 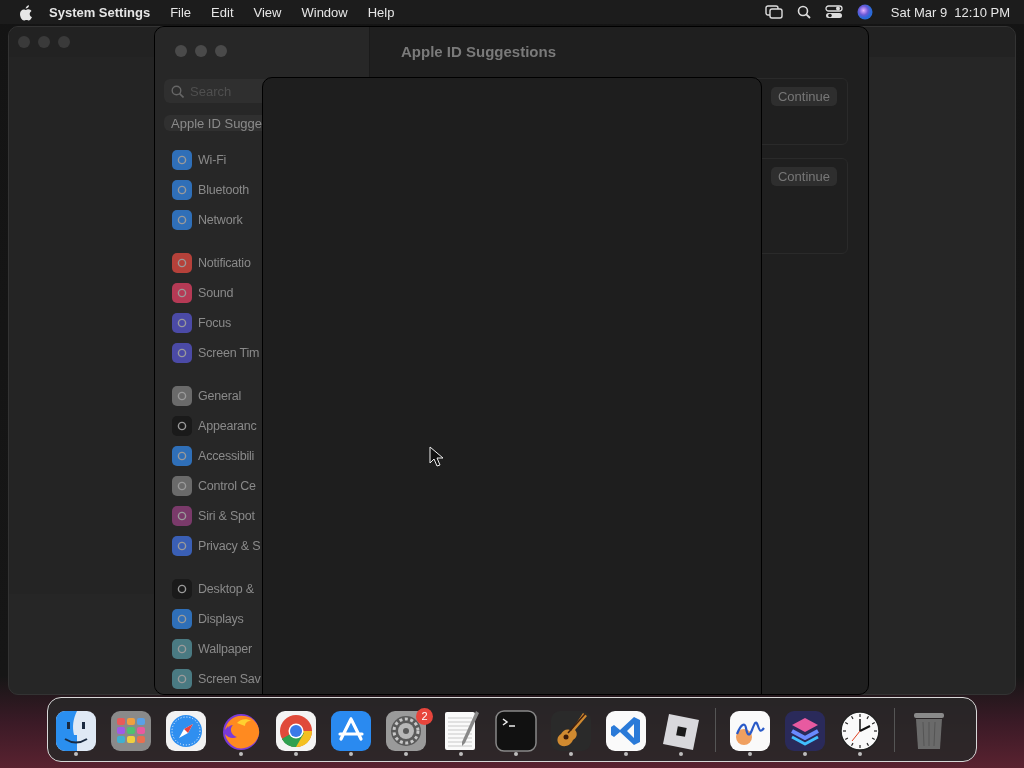 What do you see at coordinates (436, 456) in the screenshot?
I see `pointer-icon` at bounding box center [436, 456].